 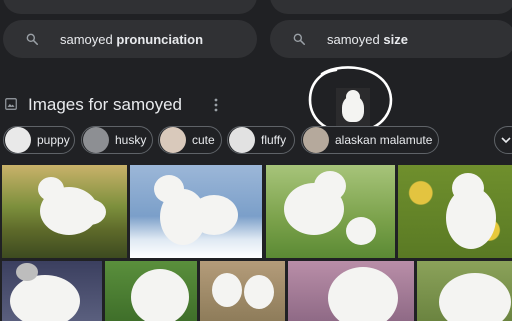 What do you see at coordinates (367, 39) in the screenshot?
I see `suggestion-label: samoyed size` at bounding box center [367, 39].